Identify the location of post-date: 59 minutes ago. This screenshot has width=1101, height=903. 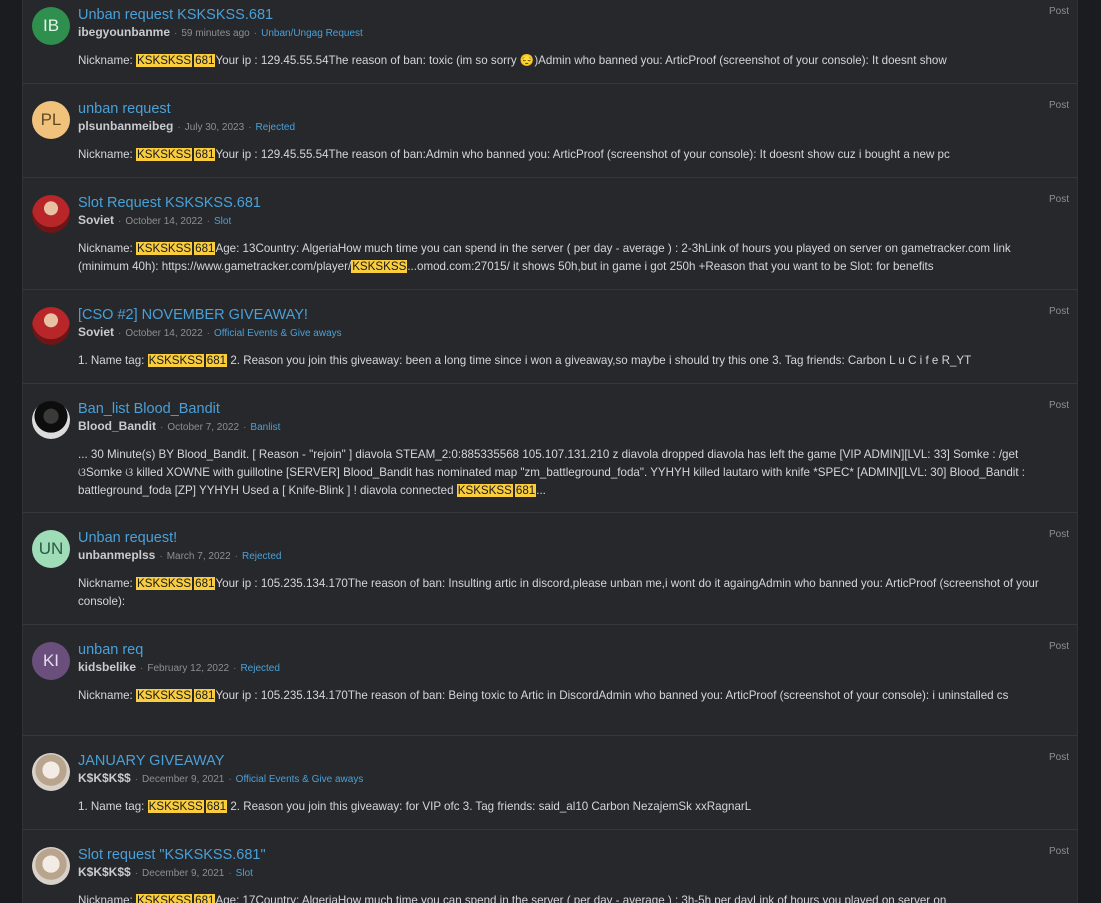
(215, 33).